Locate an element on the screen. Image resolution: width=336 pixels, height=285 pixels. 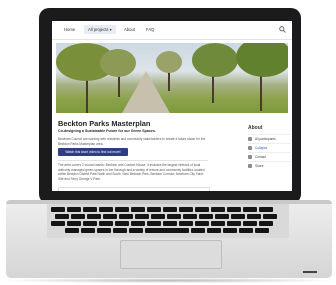
about-title: About is located at coordinates (255, 128).